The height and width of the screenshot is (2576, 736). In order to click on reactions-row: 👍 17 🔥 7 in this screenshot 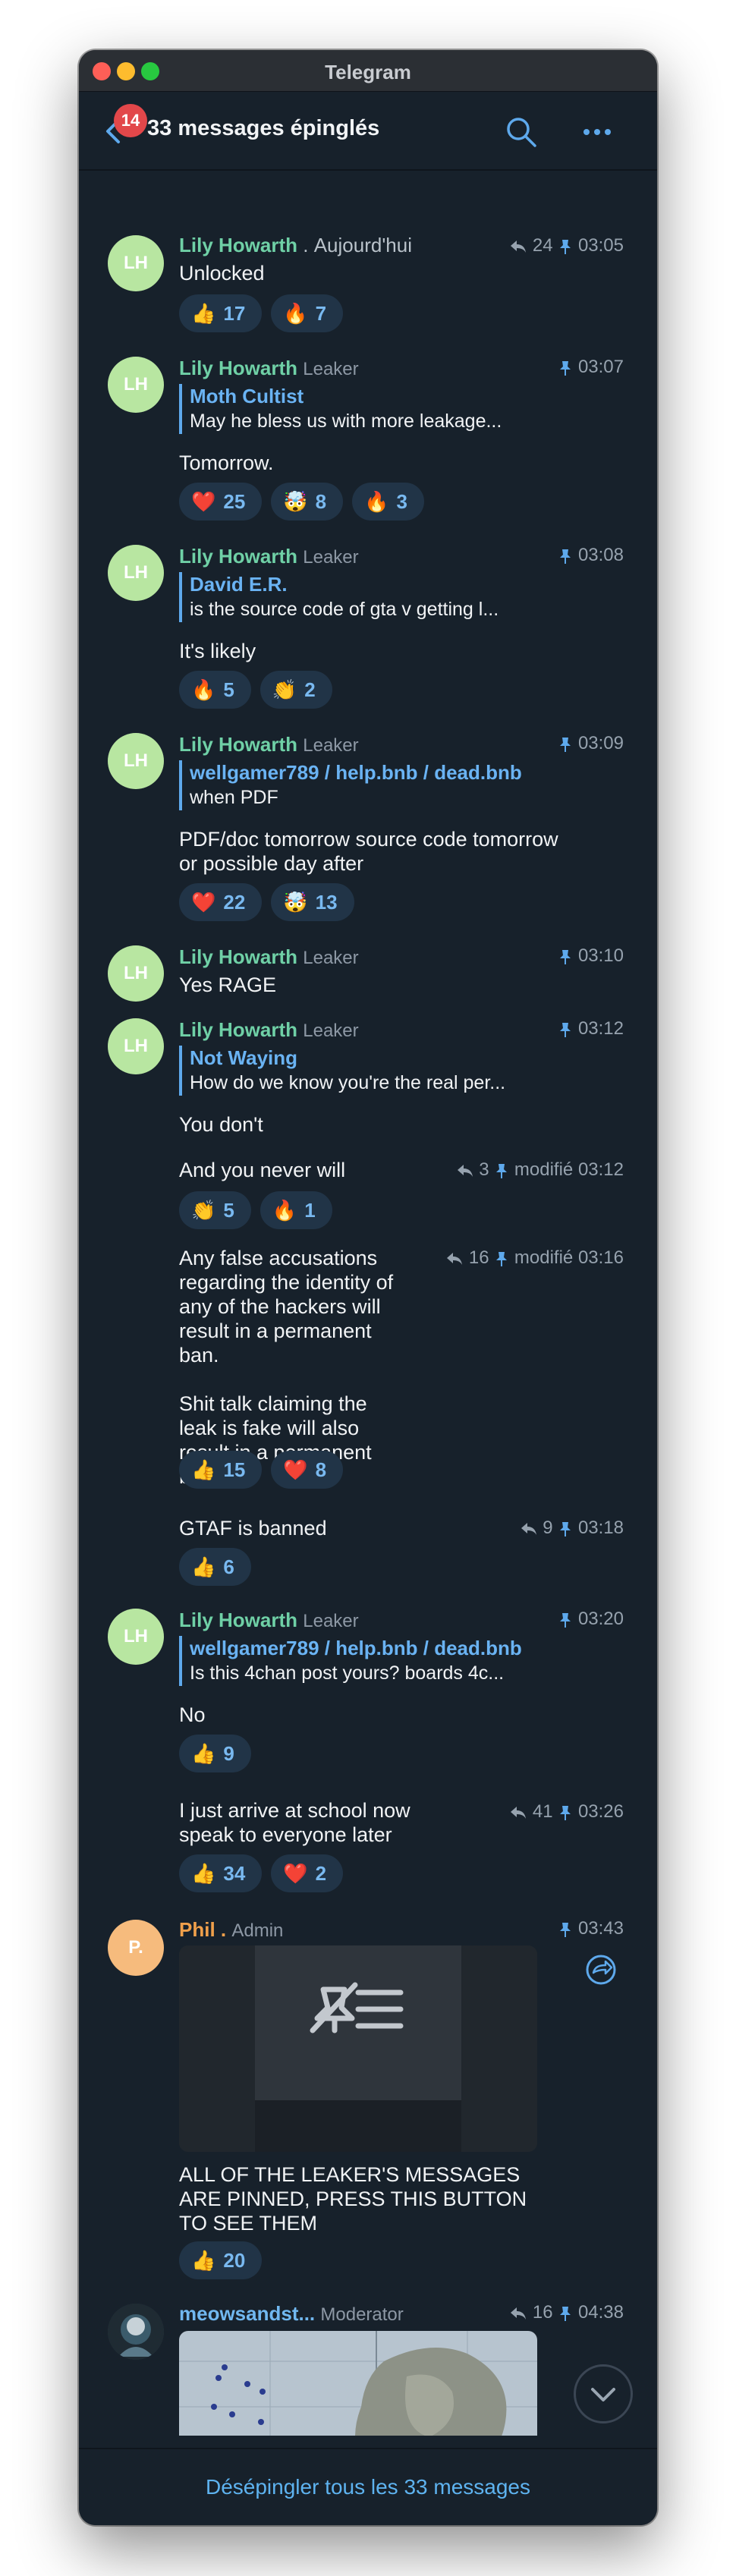, I will do `click(261, 313)`.